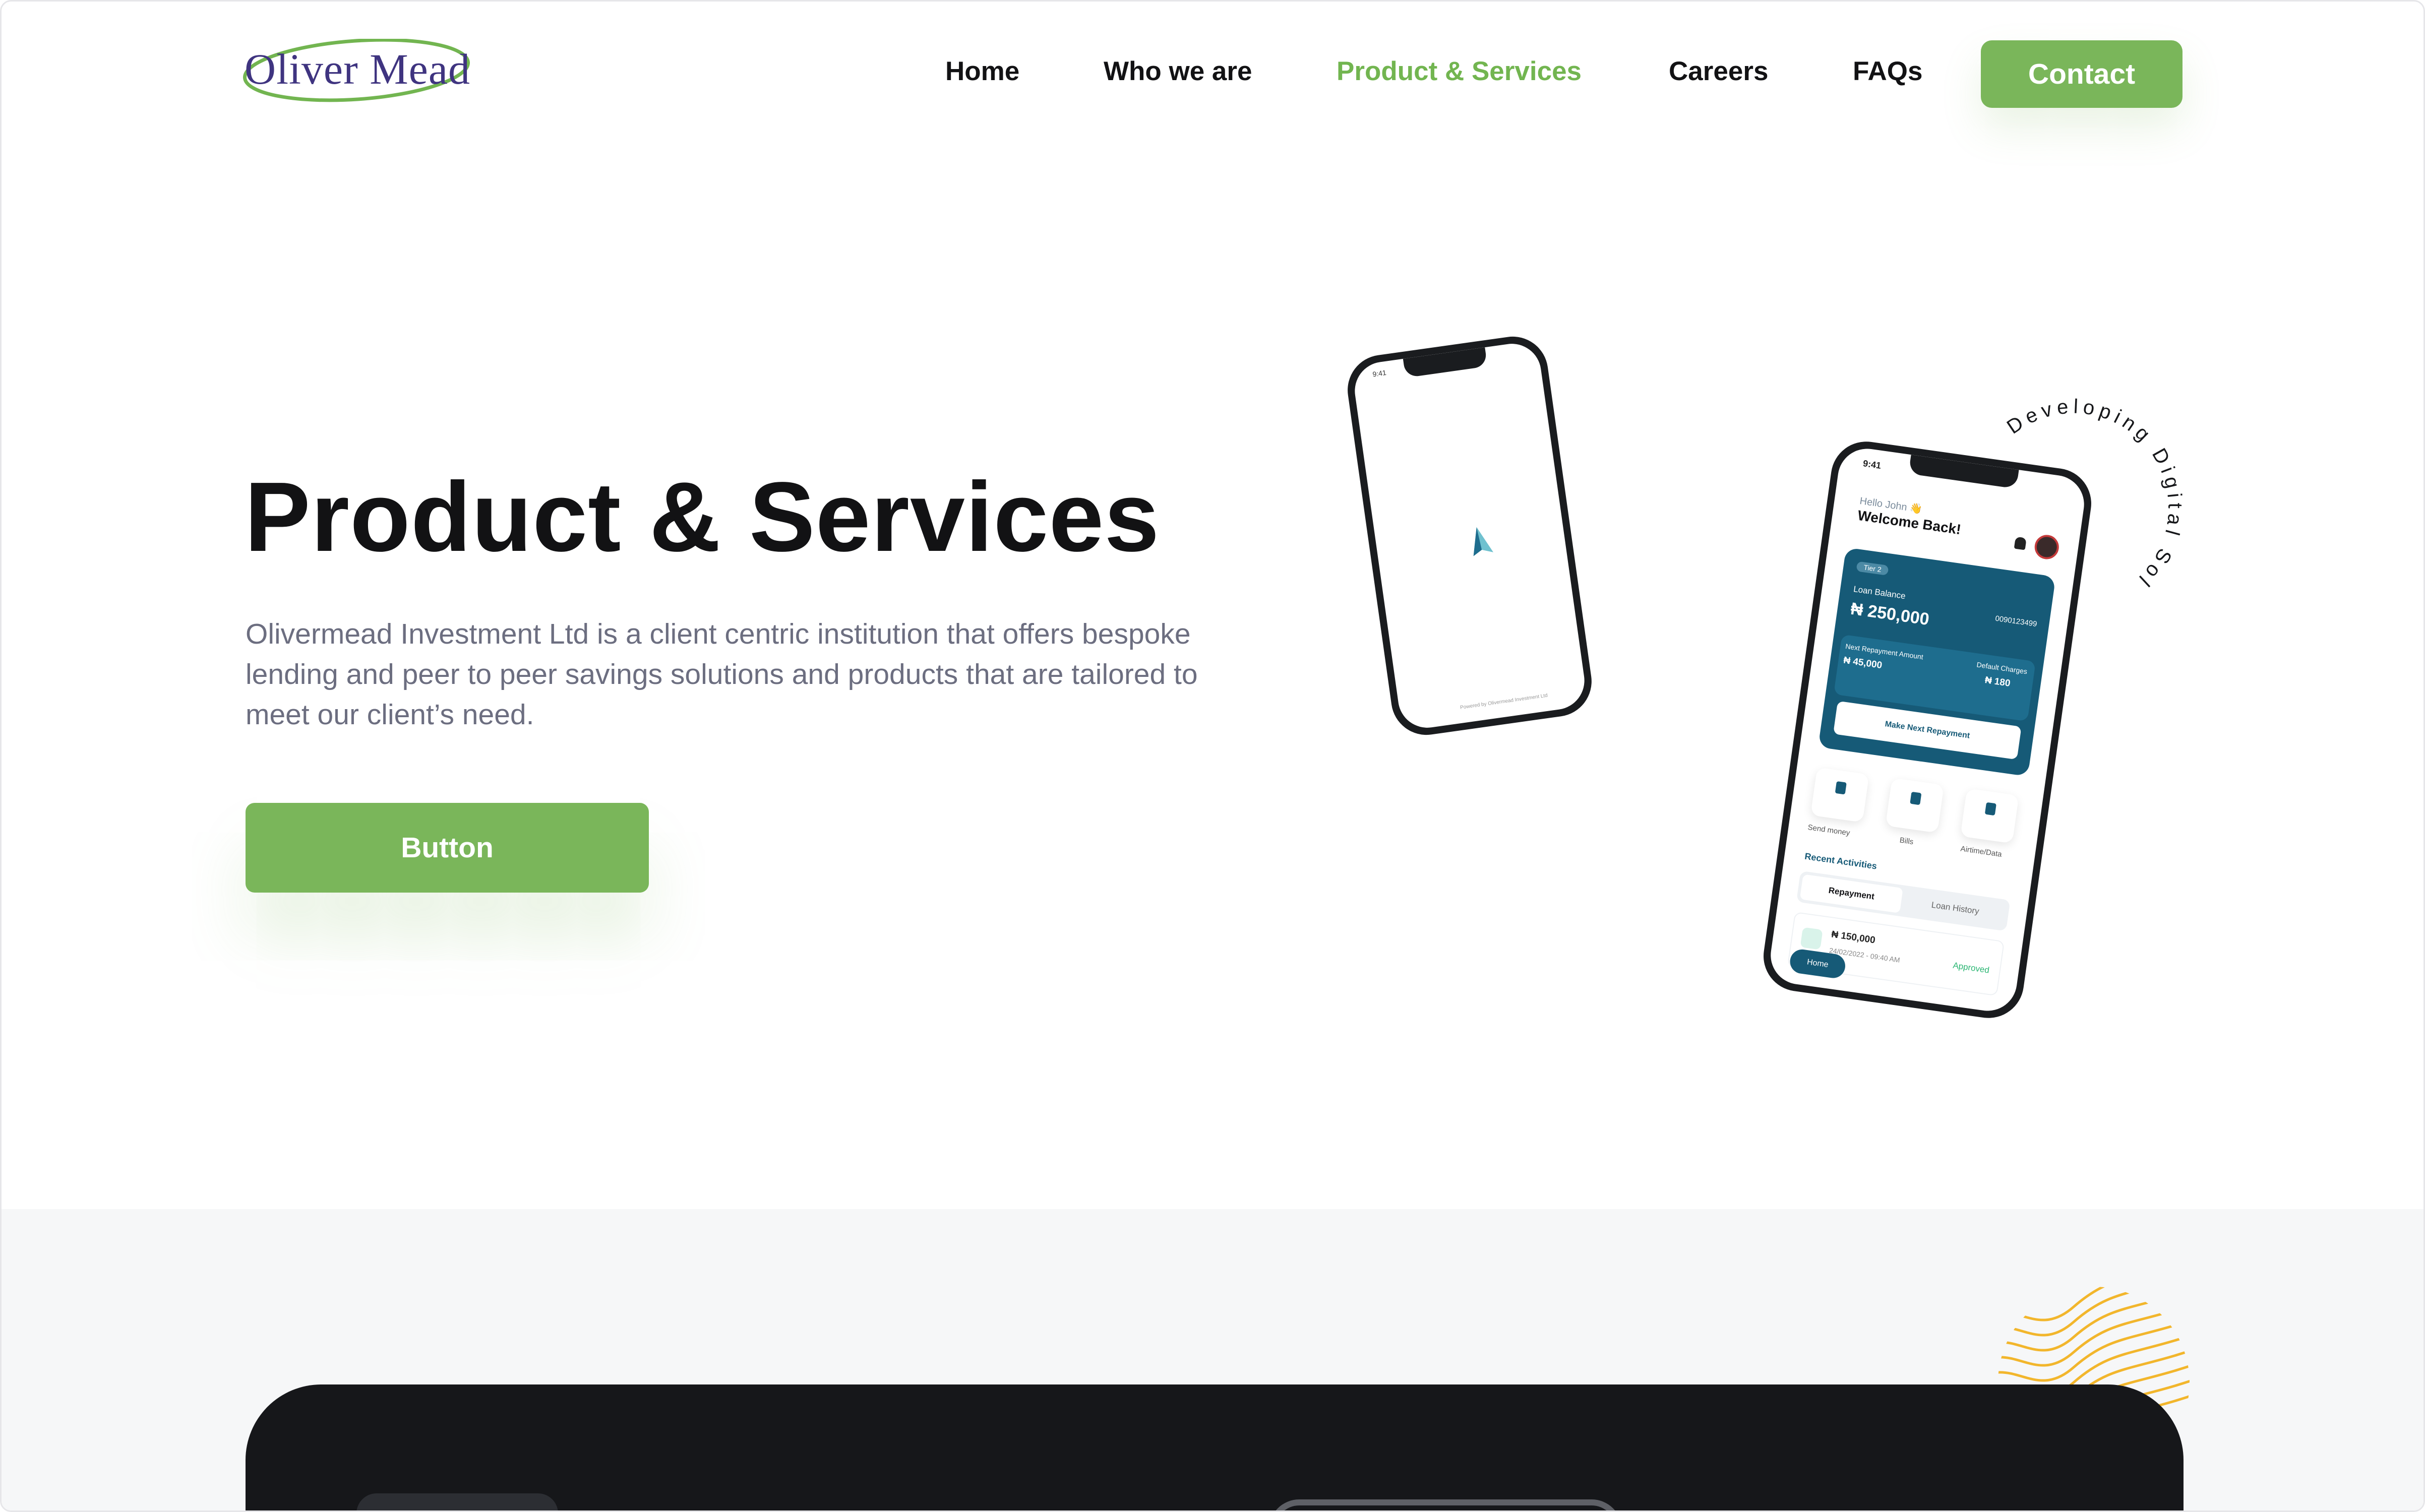 The height and width of the screenshot is (1512, 2425). Describe the element at coordinates (703, 517) in the screenshot. I see `page-title: Product & Services` at that location.